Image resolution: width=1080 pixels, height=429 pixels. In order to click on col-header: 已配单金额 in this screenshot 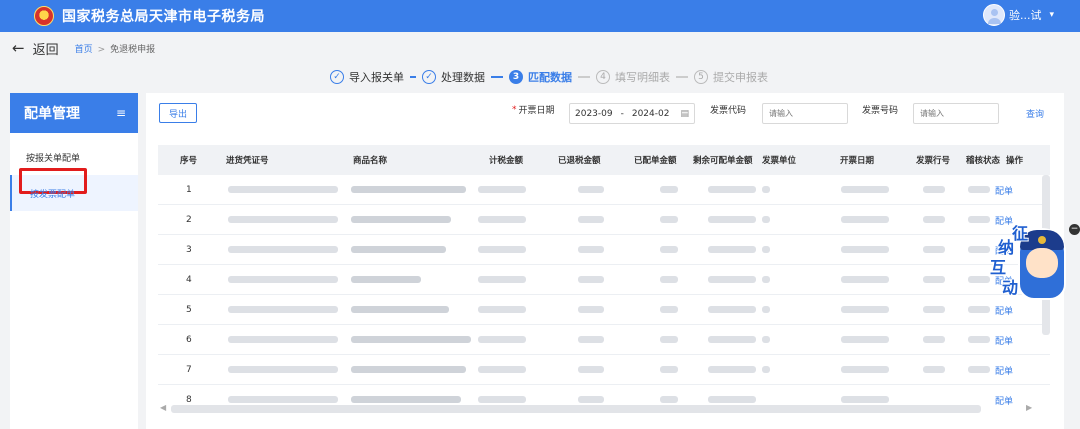, I will do `click(655, 161)`.